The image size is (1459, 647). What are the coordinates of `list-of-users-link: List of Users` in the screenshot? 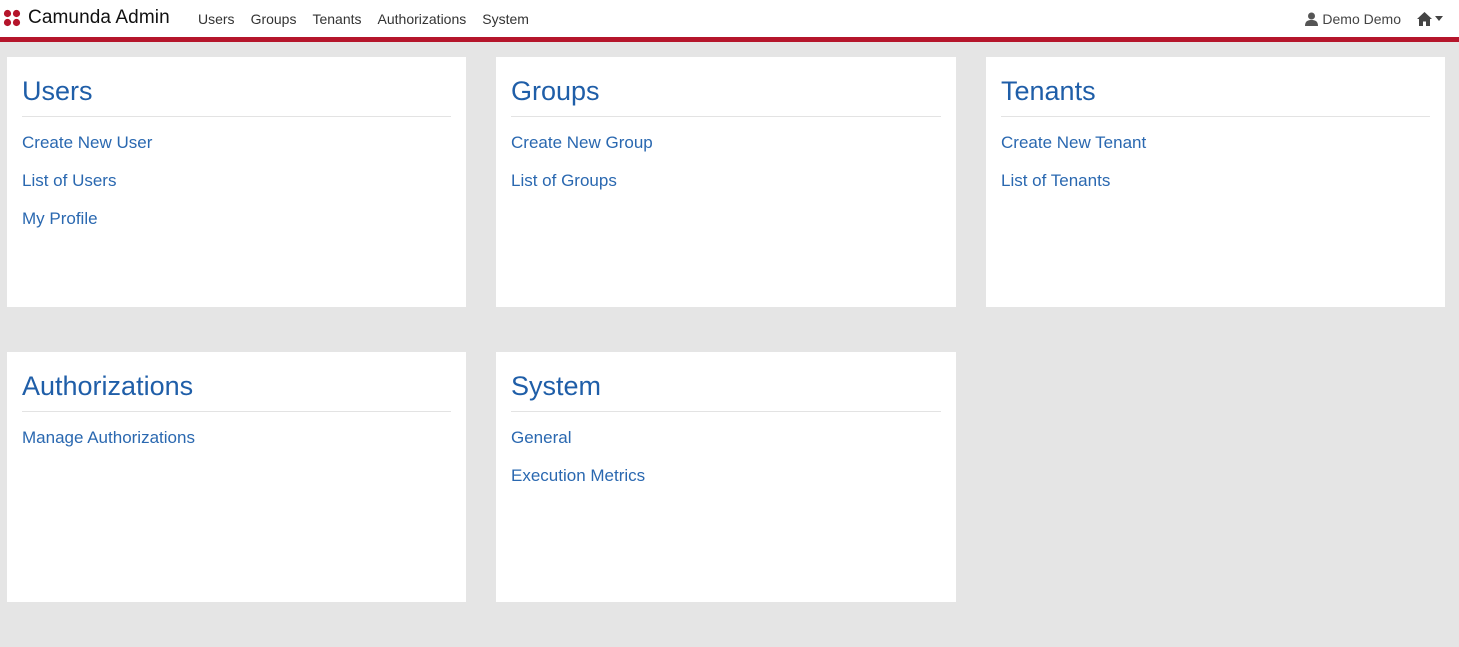 It's located at (69, 180).